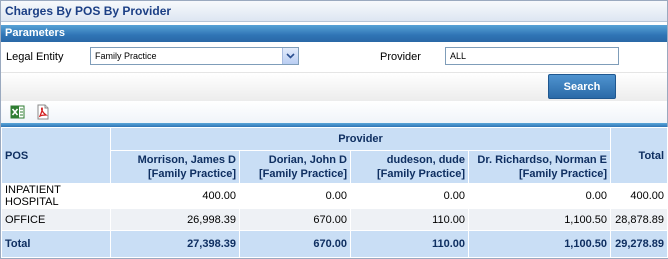  What do you see at coordinates (334, 33) in the screenshot?
I see `parameters-header: Parameters` at bounding box center [334, 33].